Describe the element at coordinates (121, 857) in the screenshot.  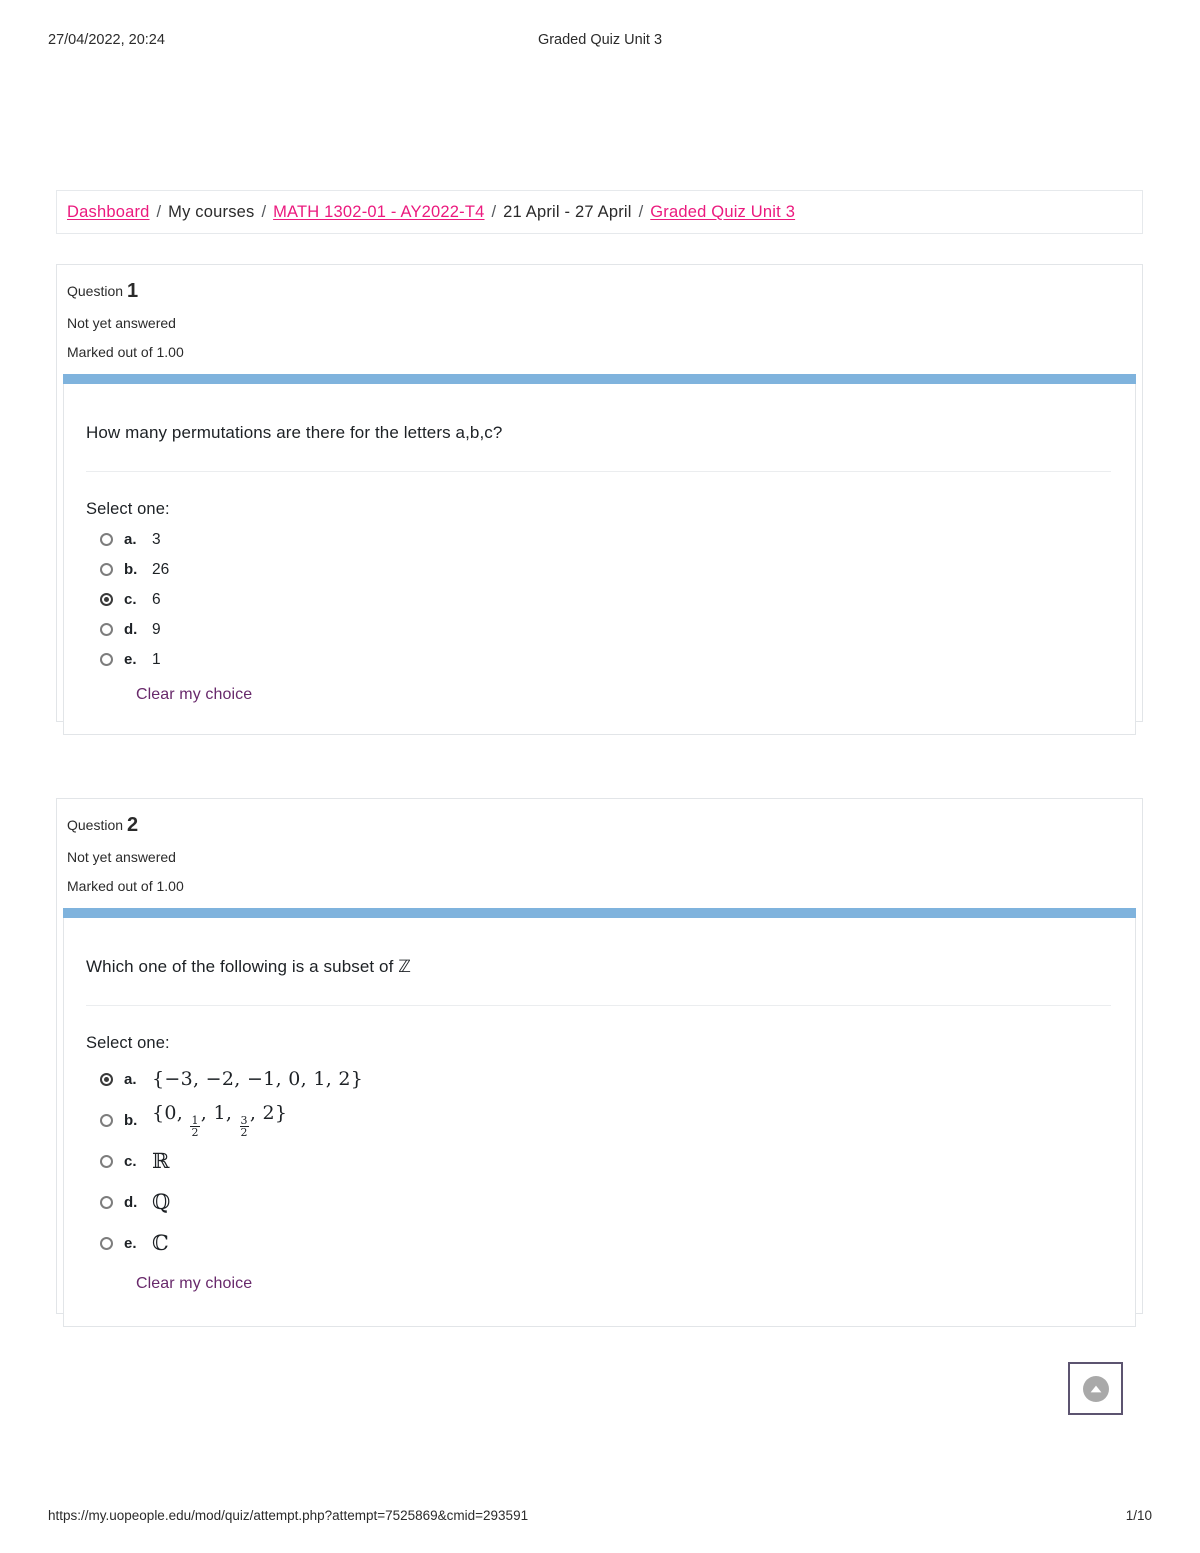
I see `question-state-2: Not yet answered` at that location.